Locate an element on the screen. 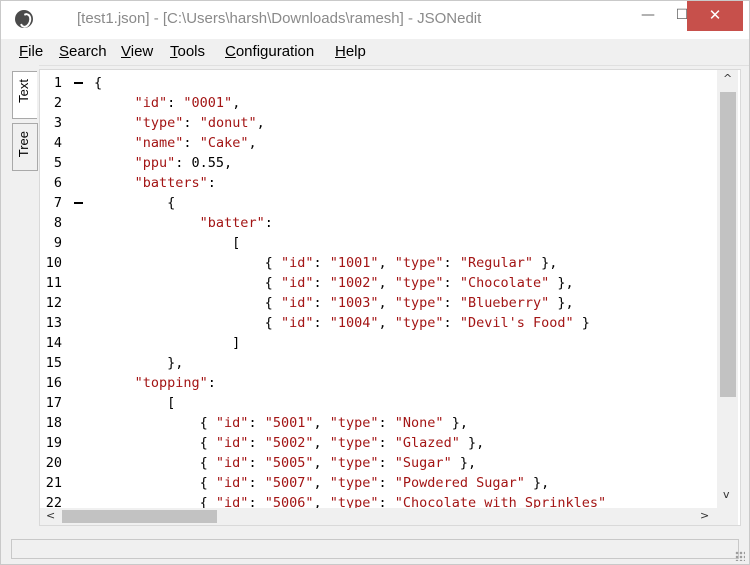  tab-tree-label: Tree is located at coordinates (23, 144).